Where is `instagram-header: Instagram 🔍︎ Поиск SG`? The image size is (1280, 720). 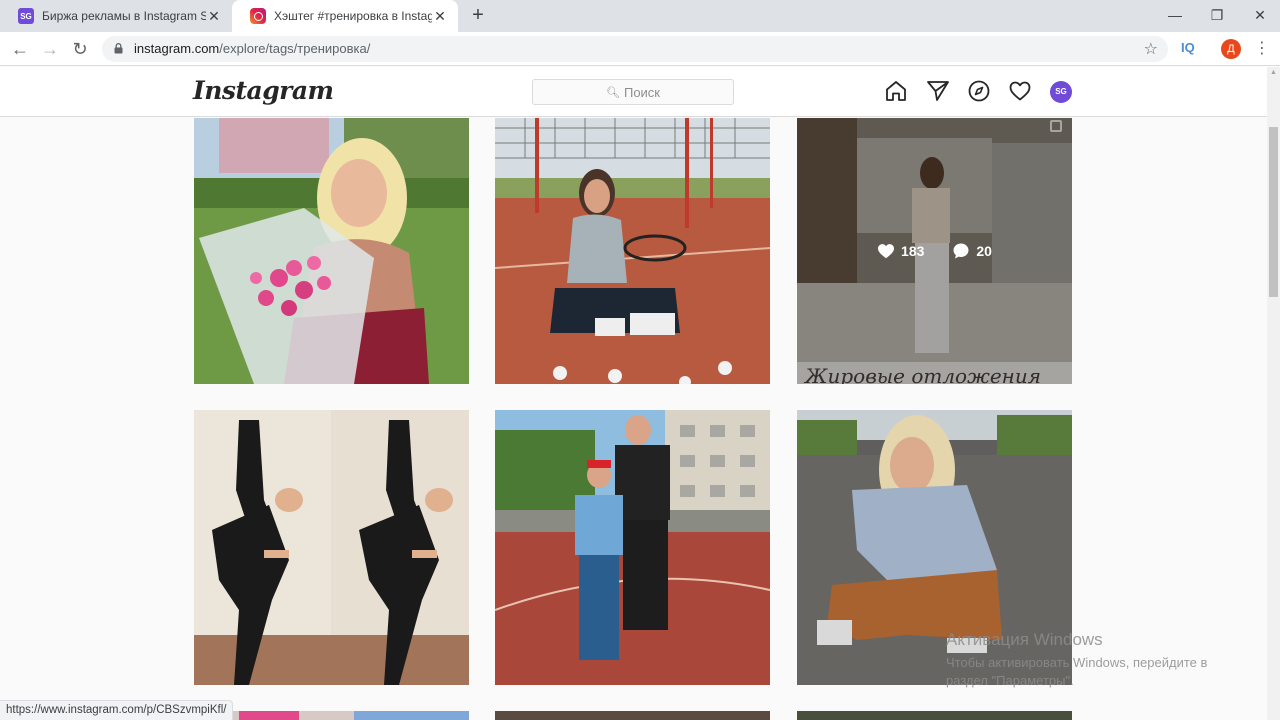 instagram-header: Instagram 🔍︎ Поиск SG is located at coordinates (633, 92).